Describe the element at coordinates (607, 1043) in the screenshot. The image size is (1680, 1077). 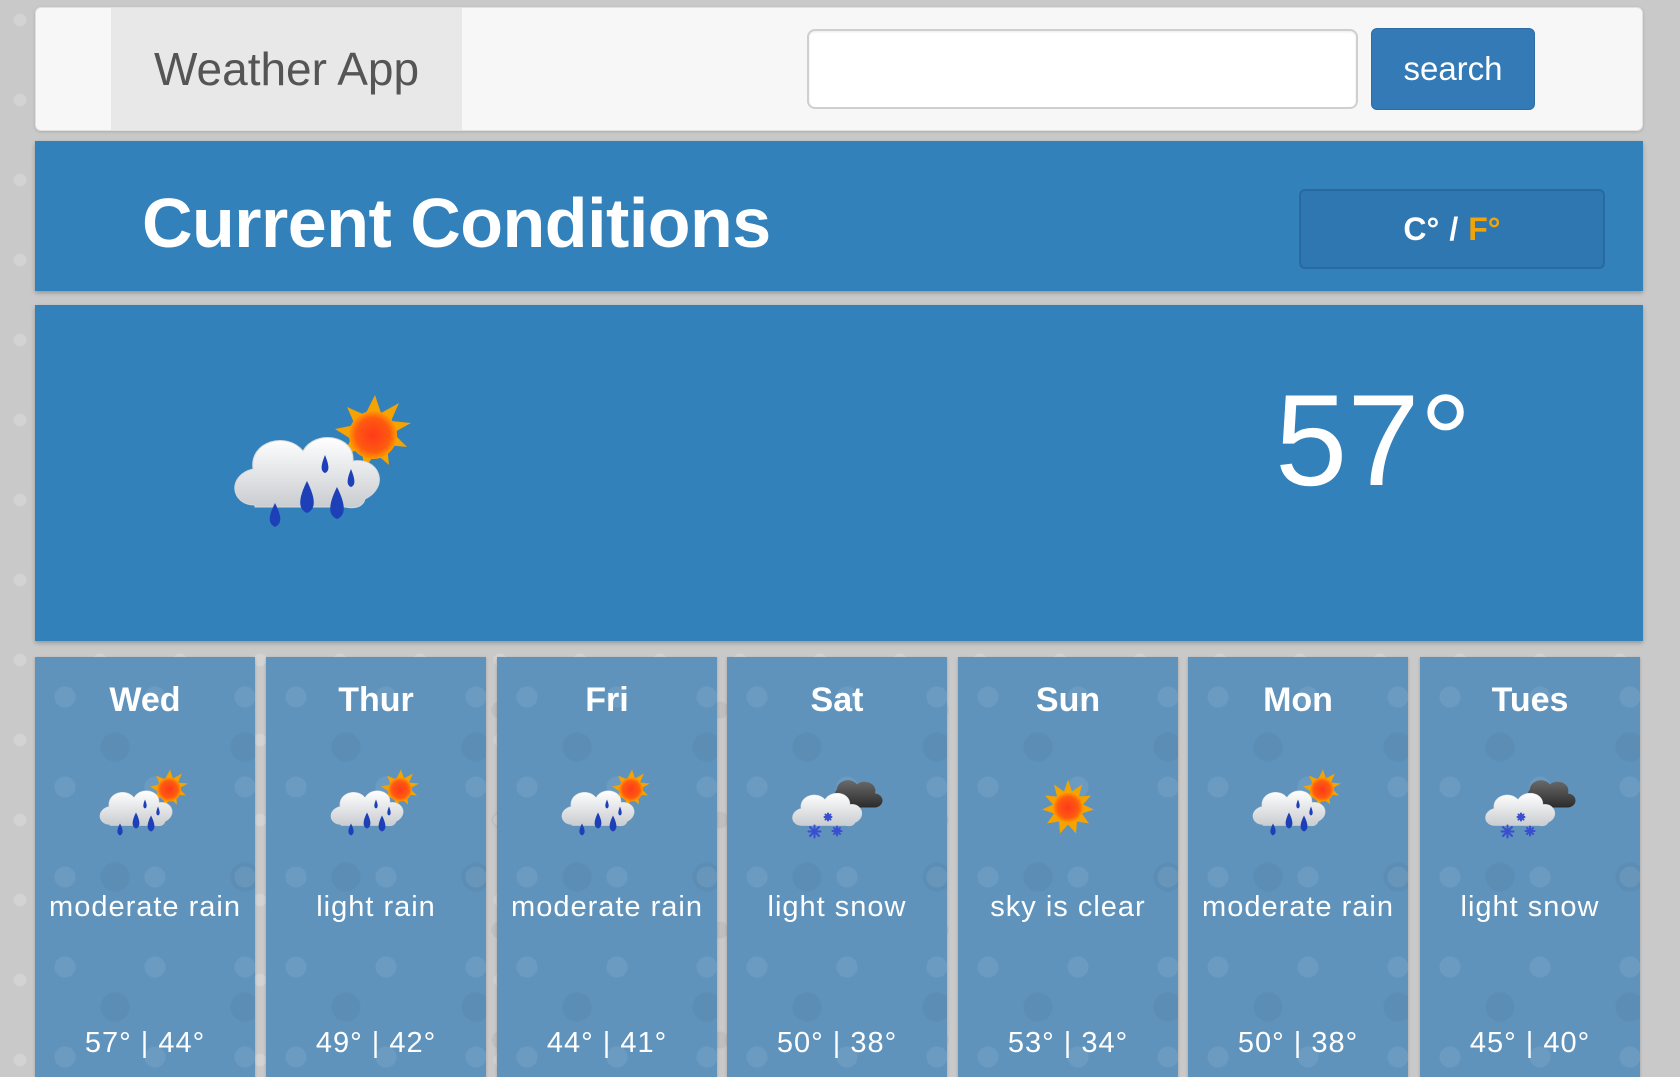
I see `forecast-temps: 44° | 41°` at that location.